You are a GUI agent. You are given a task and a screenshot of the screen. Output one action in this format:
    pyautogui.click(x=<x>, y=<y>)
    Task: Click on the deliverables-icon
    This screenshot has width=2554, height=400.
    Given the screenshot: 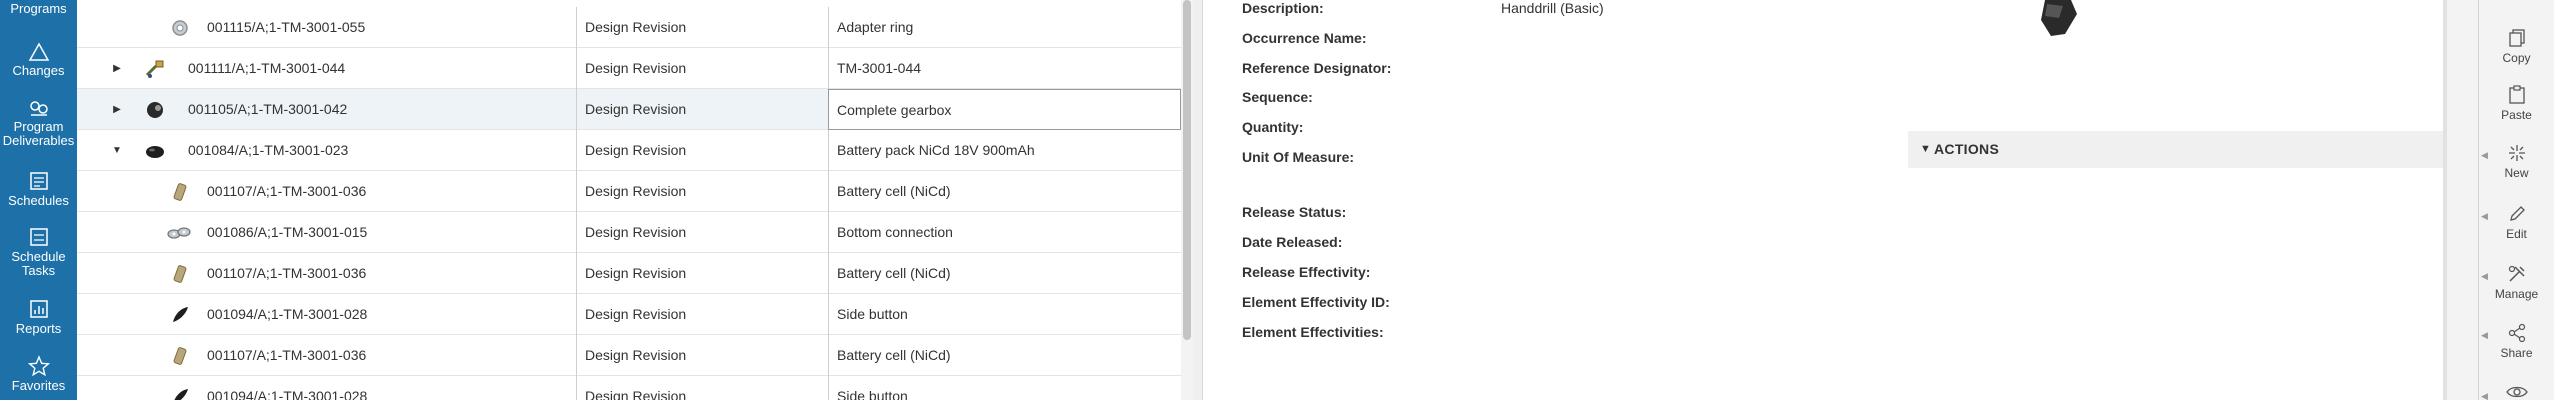 What is the action you would take?
    pyautogui.click(x=38, y=108)
    